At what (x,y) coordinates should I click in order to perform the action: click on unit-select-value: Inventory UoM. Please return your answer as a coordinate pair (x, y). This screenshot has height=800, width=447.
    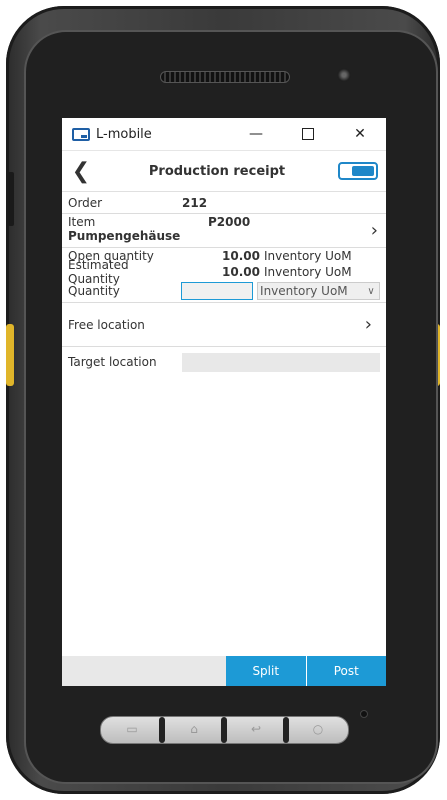
    Looking at the image, I should click on (304, 291).